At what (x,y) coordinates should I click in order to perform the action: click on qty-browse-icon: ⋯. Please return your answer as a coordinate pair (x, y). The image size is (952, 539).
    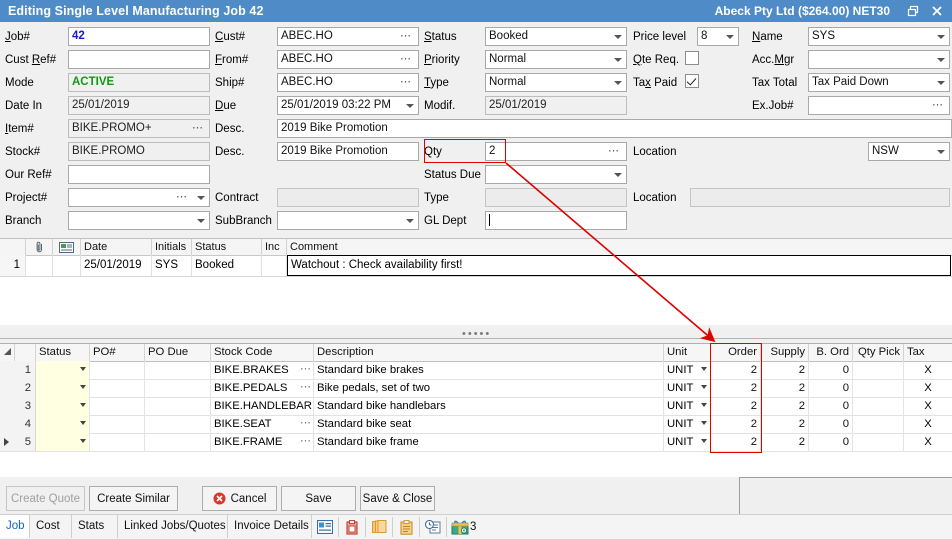
    Looking at the image, I should click on (614, 151).